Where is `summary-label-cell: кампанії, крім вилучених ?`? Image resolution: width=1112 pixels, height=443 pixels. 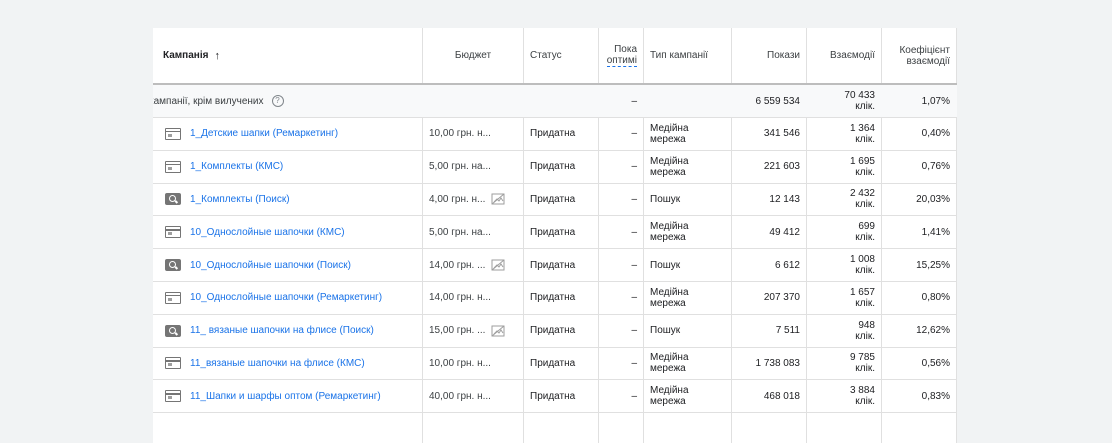 summary-label-cell: кампанії, крім вилучених ? is located at coordinates (286, 101).